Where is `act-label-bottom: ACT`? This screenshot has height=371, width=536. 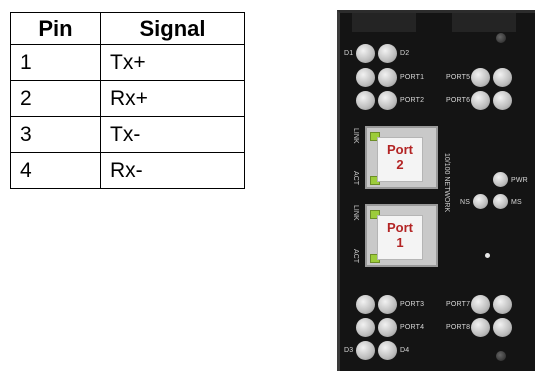 act-label-bottom: ACT is located at coordinates (355, 256).